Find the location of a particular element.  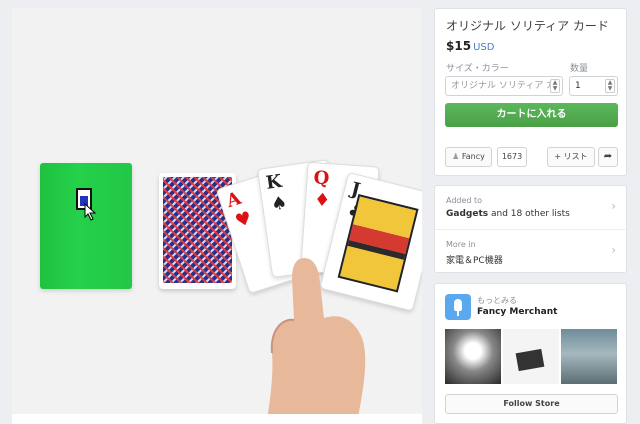

cursor-icon is located at coordinates (90, 212).